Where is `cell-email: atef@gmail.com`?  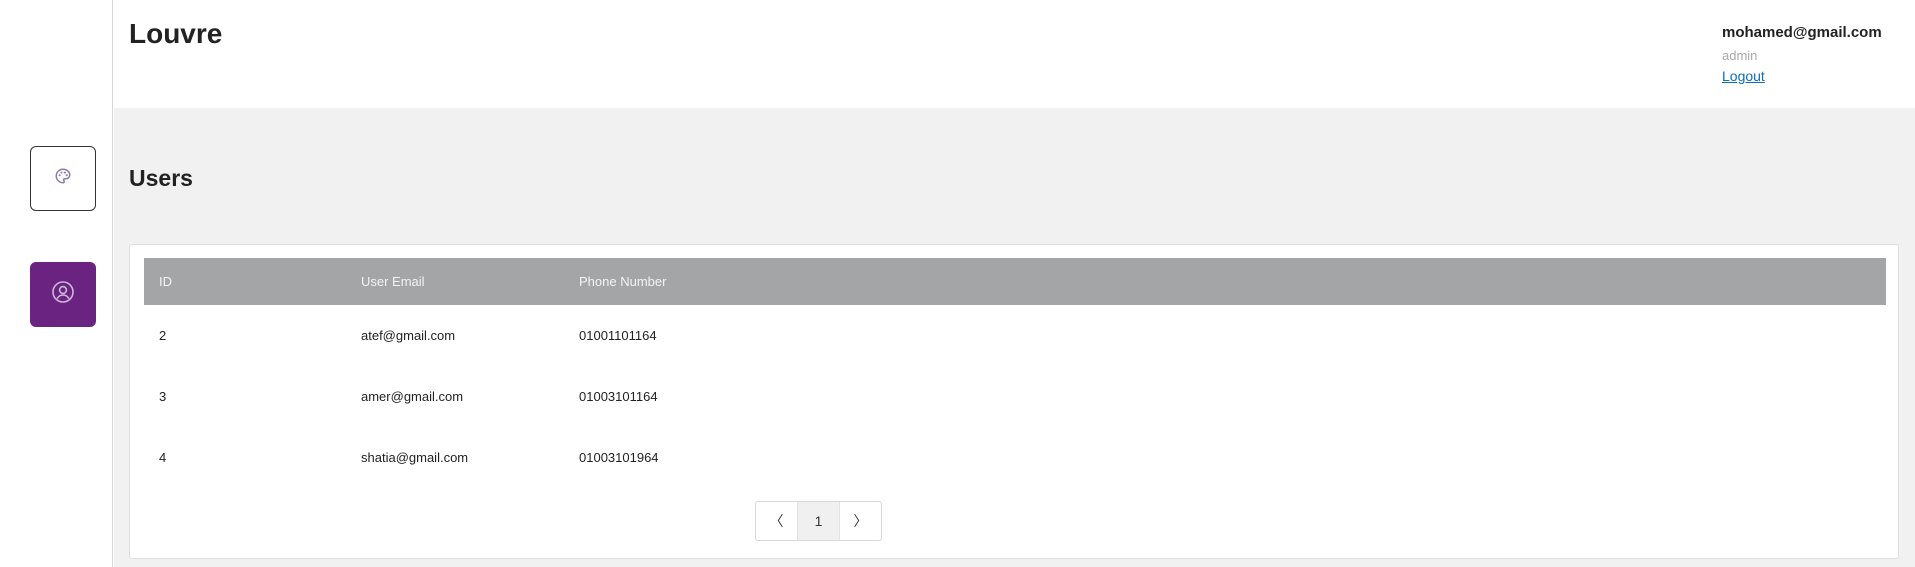
cell-email: atef@gmail.com is located at coordinates (408, 335).